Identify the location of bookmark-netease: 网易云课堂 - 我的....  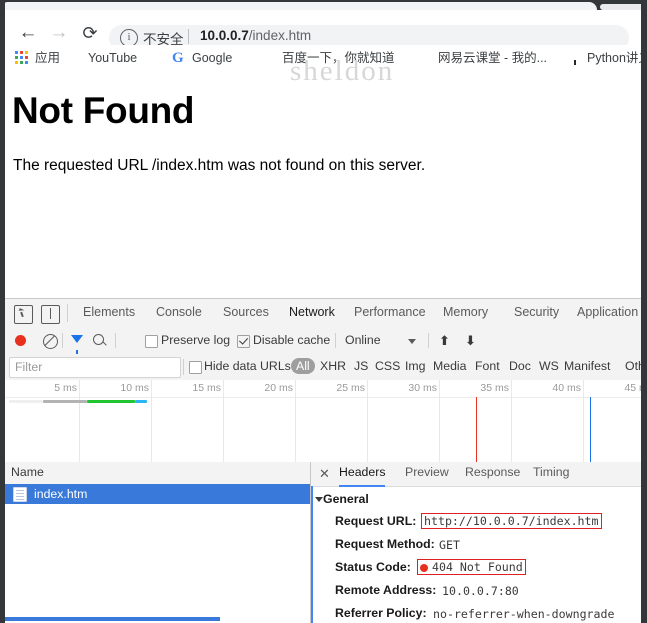
(482, 58).